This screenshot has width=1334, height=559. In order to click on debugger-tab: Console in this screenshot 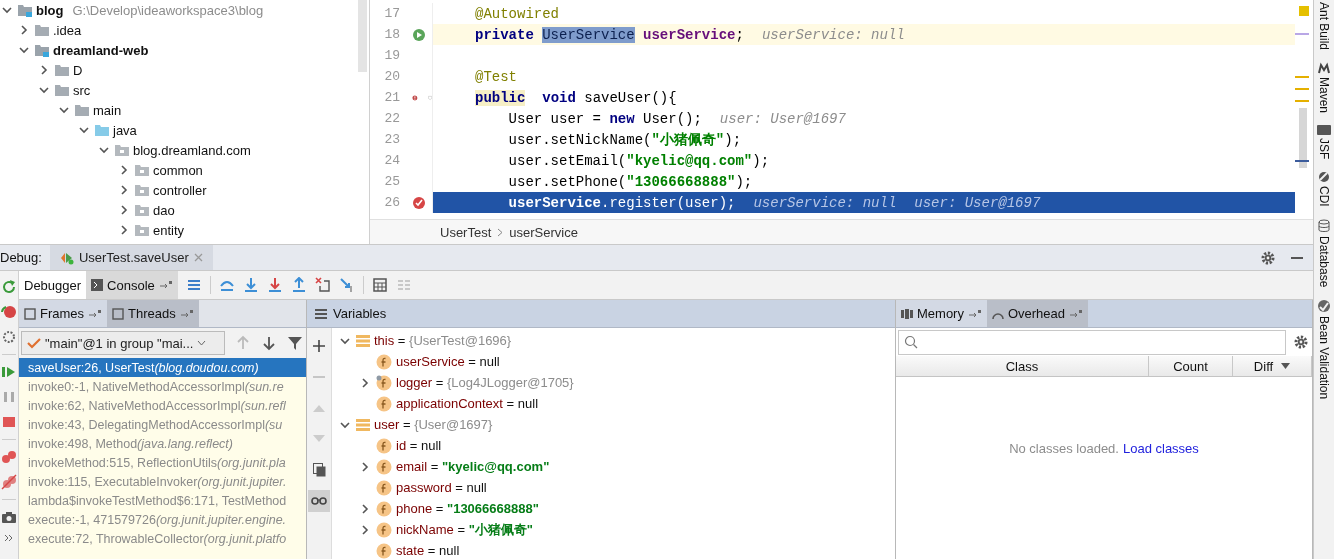, I will do `click(132, 285)`.